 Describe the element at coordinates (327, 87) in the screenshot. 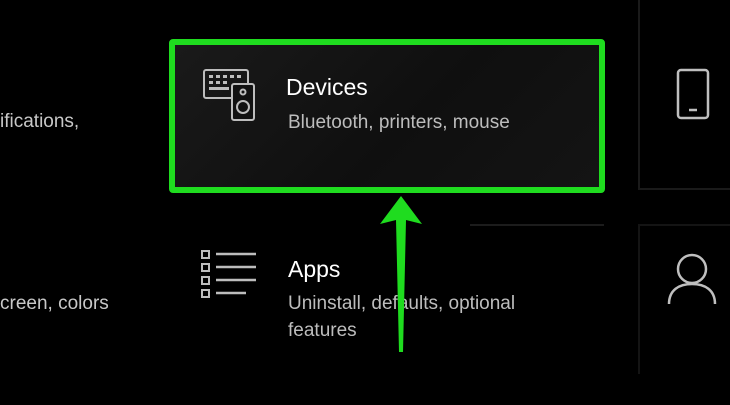

I see `devices-title: Devices` at that location.